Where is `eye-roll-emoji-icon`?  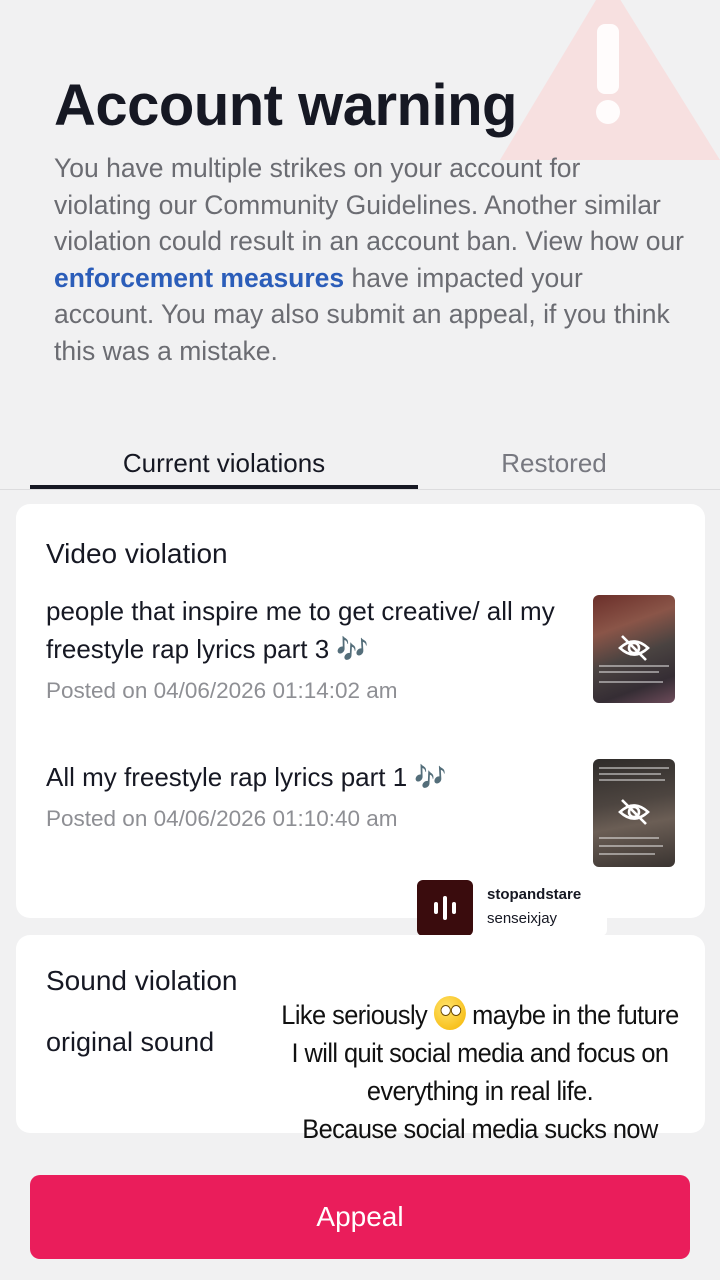
eye-roll-emoji-icon is located at coordinates (449, 1013).